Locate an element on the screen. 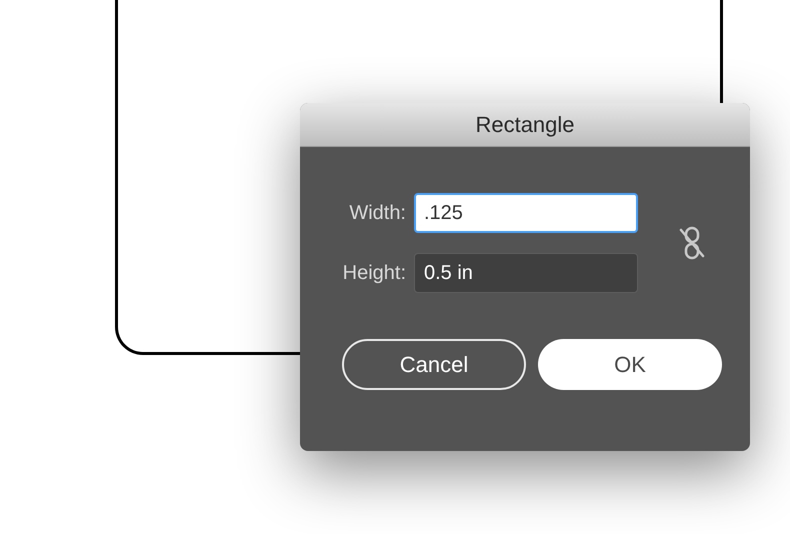 The width and height of the screenshot is (790, 534). ok-button: OK is located at coordinates (630, 364).